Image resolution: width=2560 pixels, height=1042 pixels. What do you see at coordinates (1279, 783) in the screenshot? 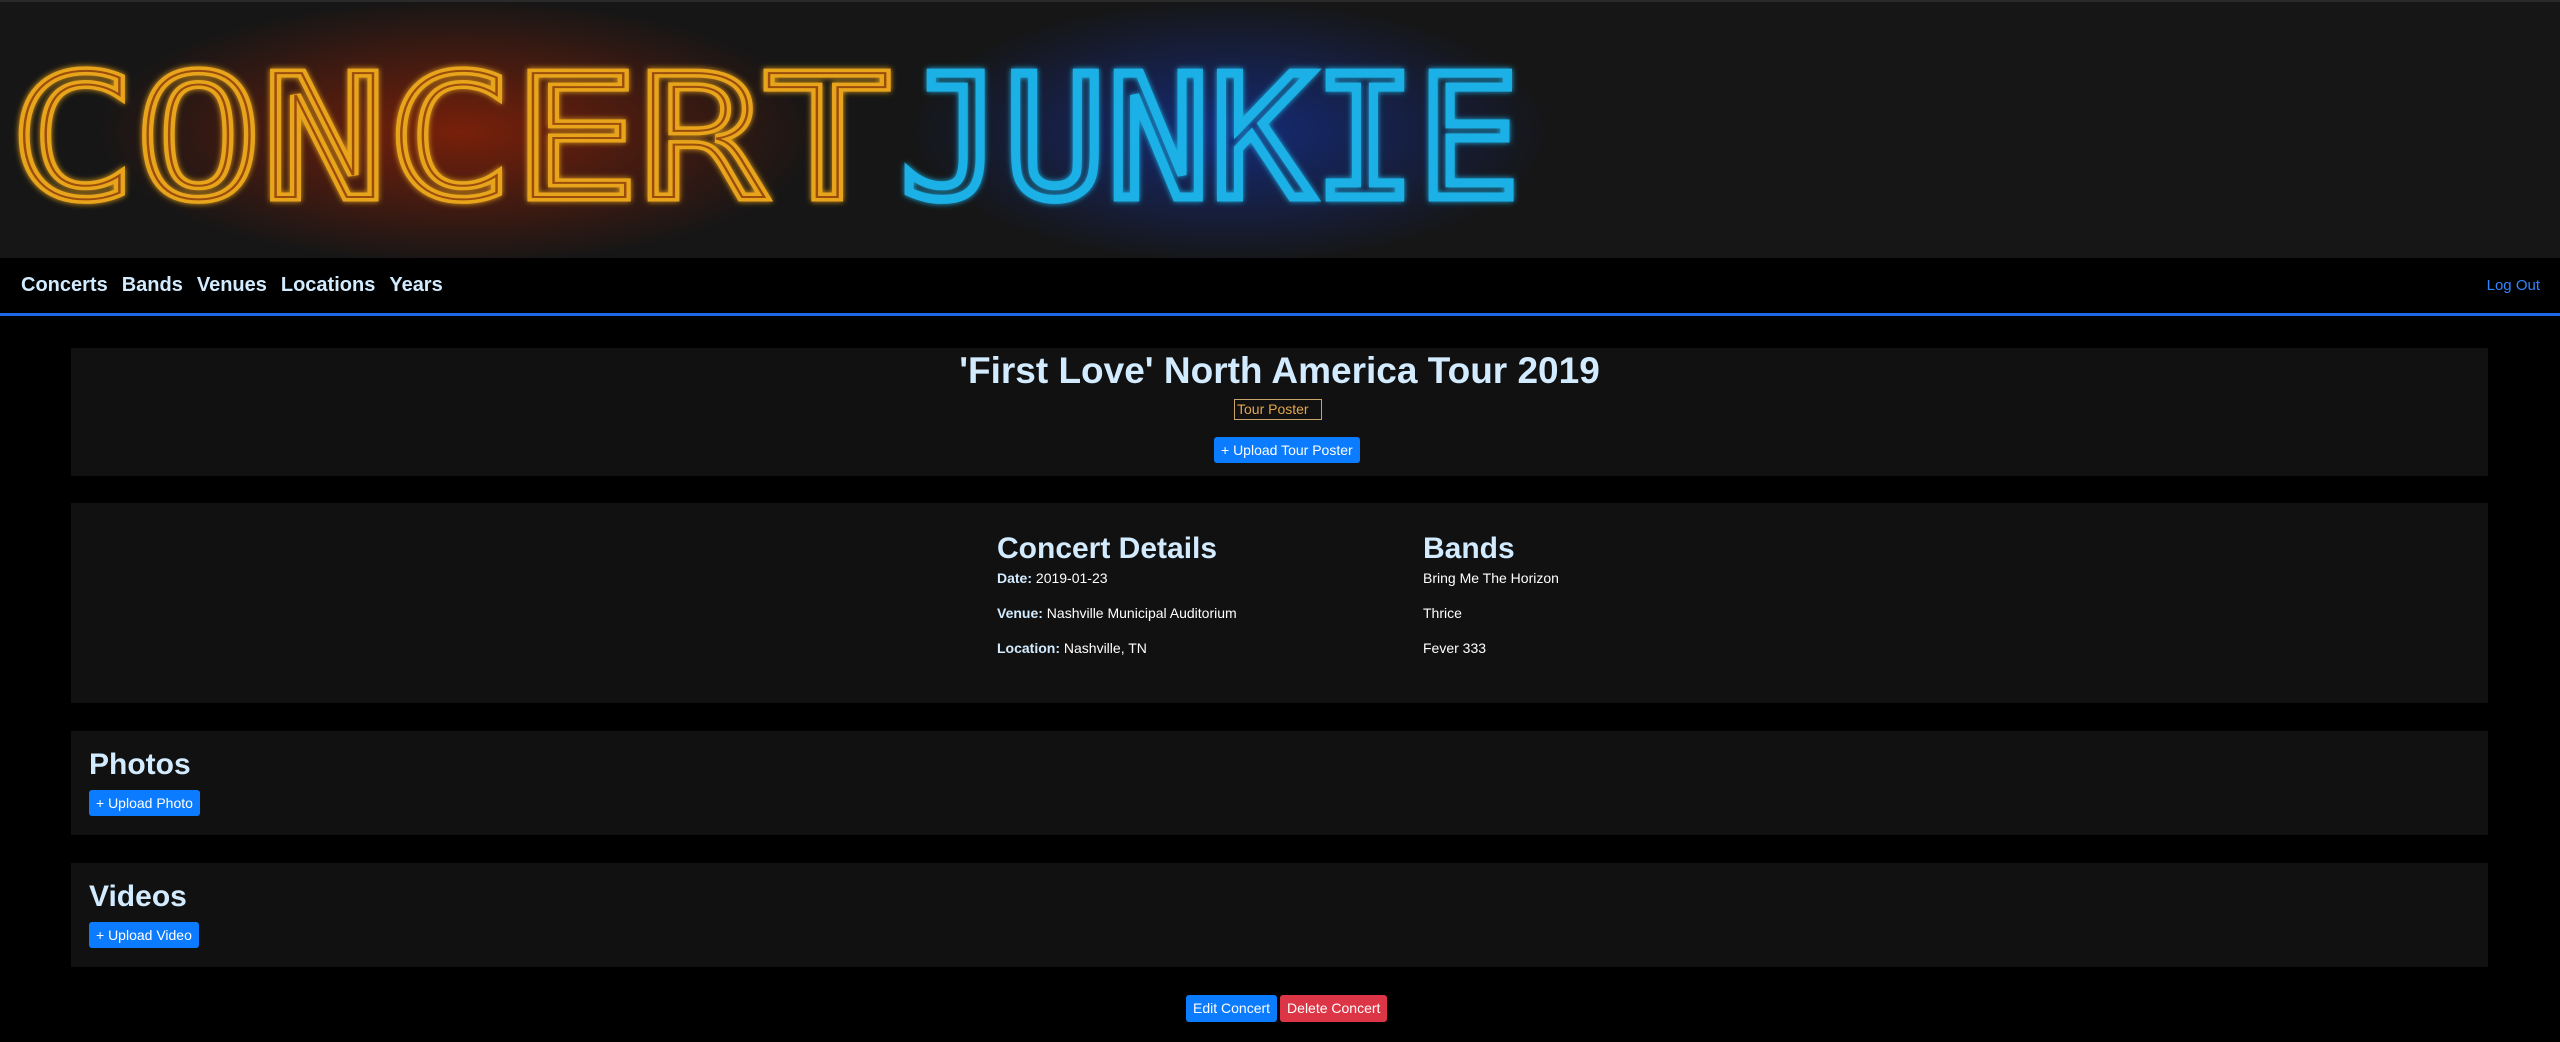
I see `photos-section: Photos + Upload Photo` at bounding box center [1279, 783].